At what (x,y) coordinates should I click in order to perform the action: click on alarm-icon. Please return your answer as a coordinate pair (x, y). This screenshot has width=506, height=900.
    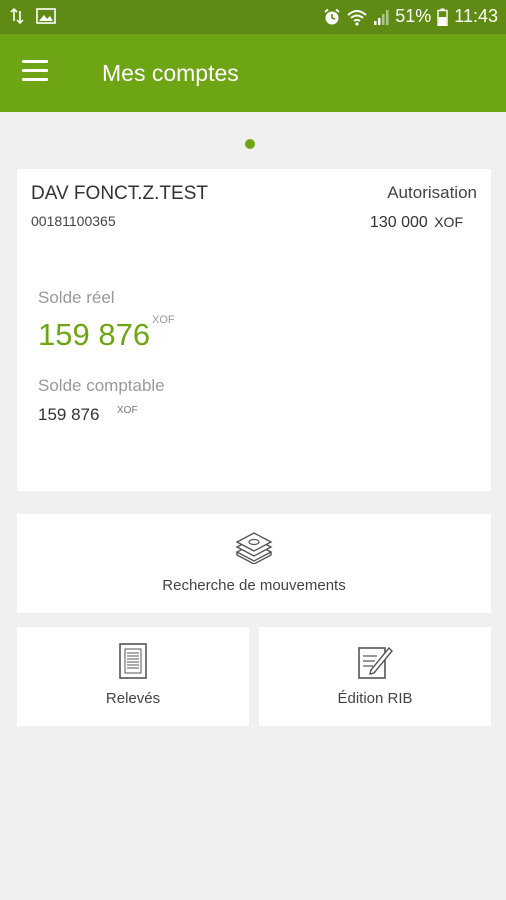
    Looking at the image, I should click on (332, 16).